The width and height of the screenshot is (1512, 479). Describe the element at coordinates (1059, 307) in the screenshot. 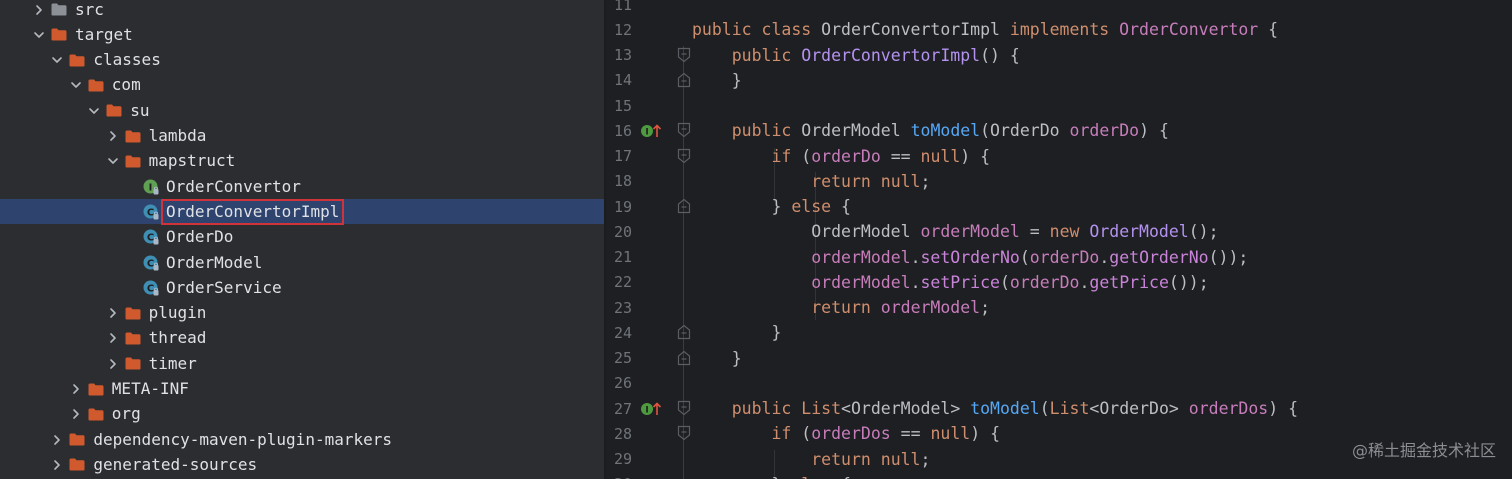

I see `code-line: 23 return orderModel;` at that location.